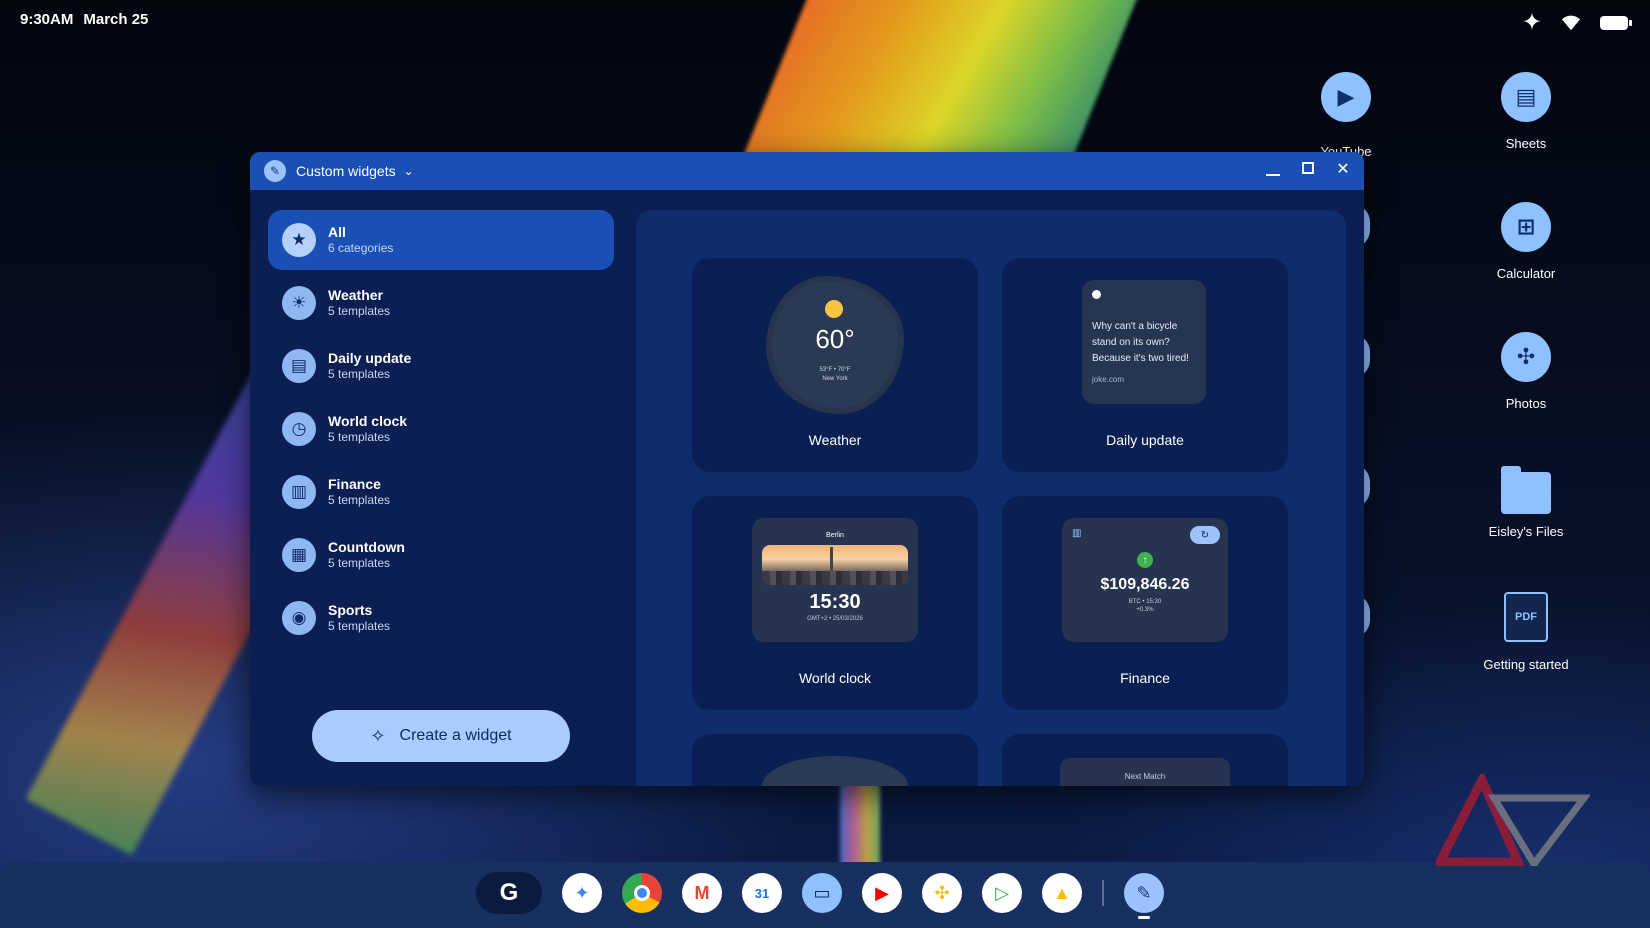 The image size is (1650, 928). I want to click on finance-ticker: BTC • 15:30, so click(1145, 602).